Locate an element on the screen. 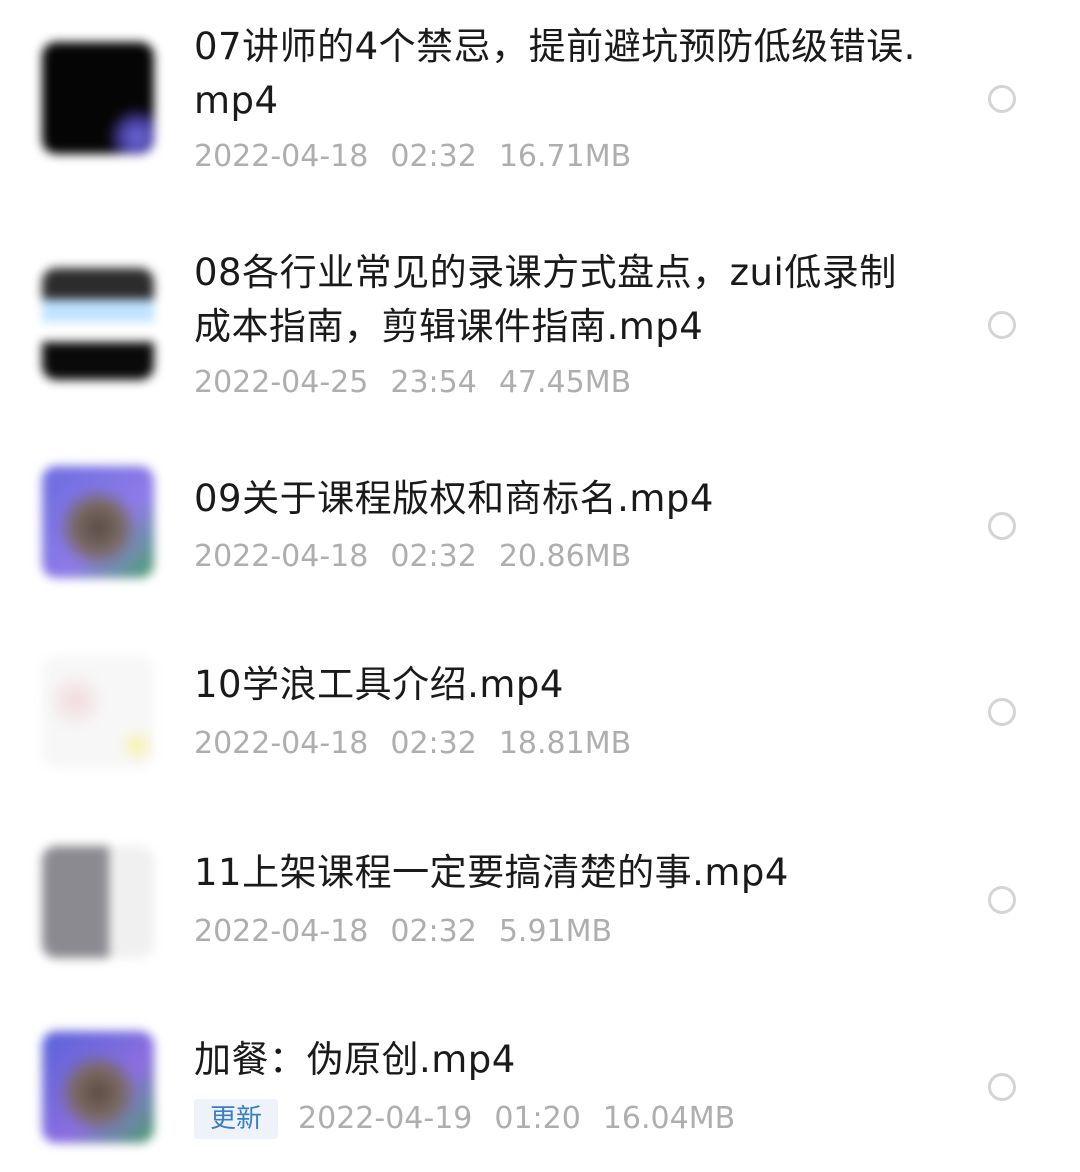 Image resolution: width=1080 pixels, height=1172 pixels. file-date: 2022-04-19 is located at coordinates (385, 1118).